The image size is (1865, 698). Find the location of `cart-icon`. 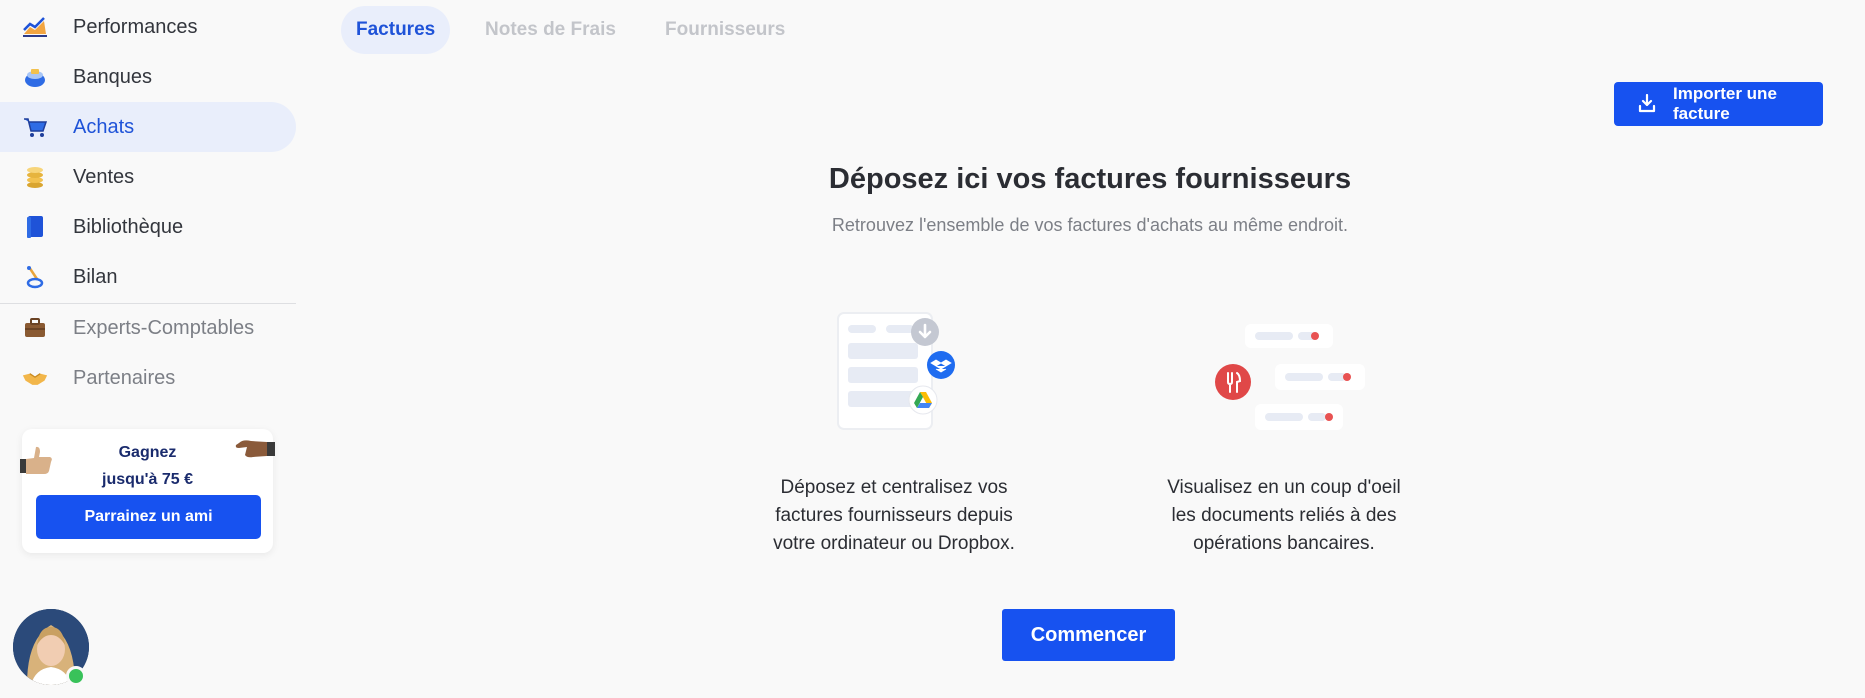

cart-icon is located at coordinates (35, 127).